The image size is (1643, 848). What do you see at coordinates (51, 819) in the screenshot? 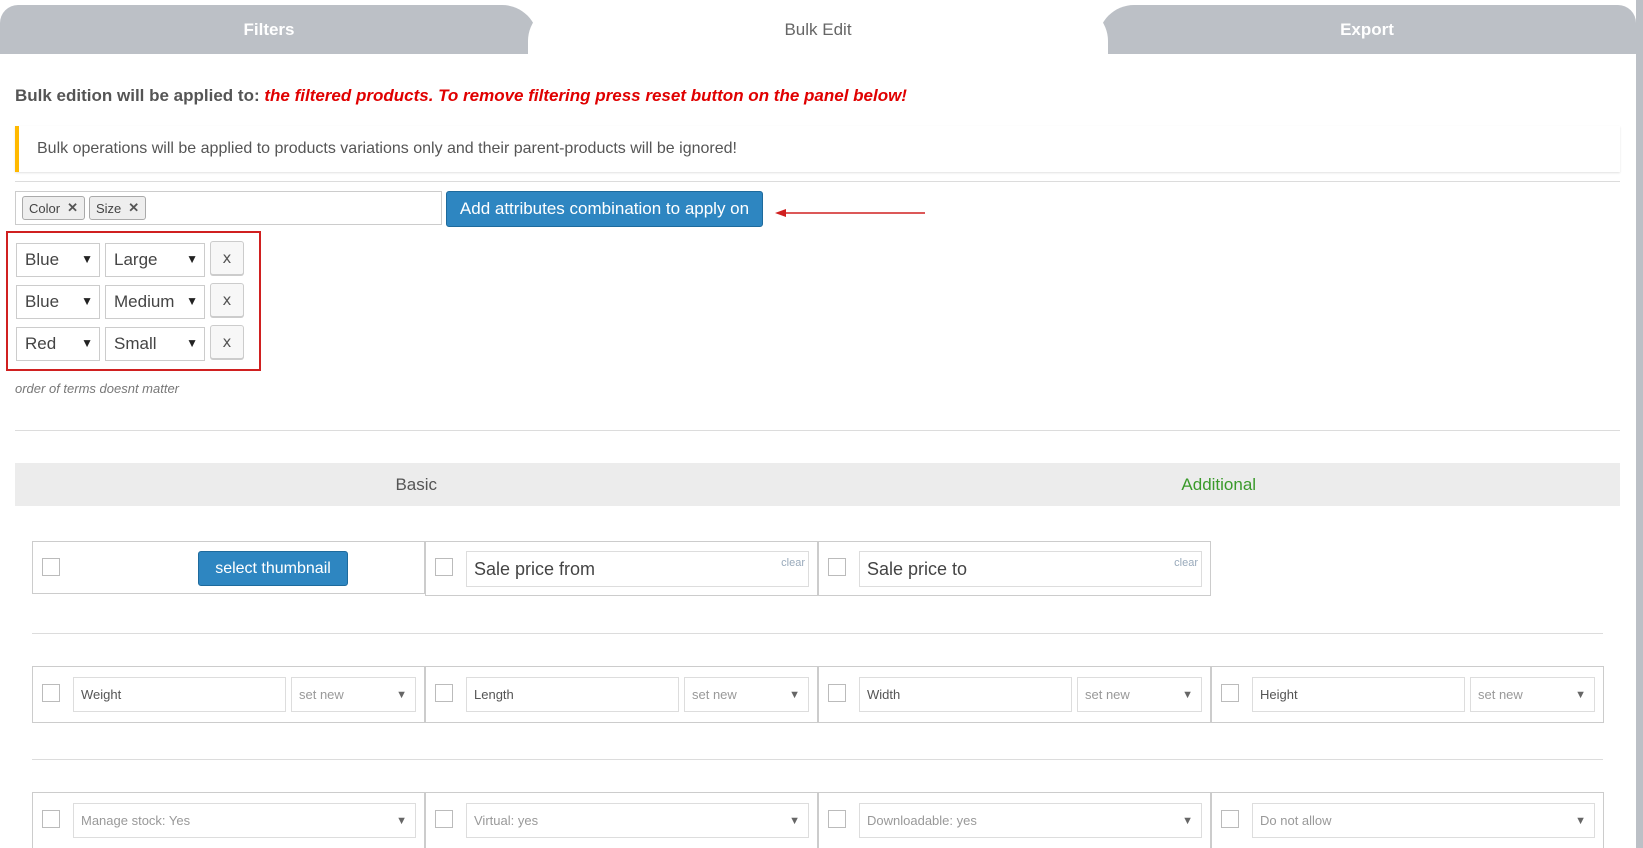
I see `manage-stock-checkbox` at bounding box center [51, 819].